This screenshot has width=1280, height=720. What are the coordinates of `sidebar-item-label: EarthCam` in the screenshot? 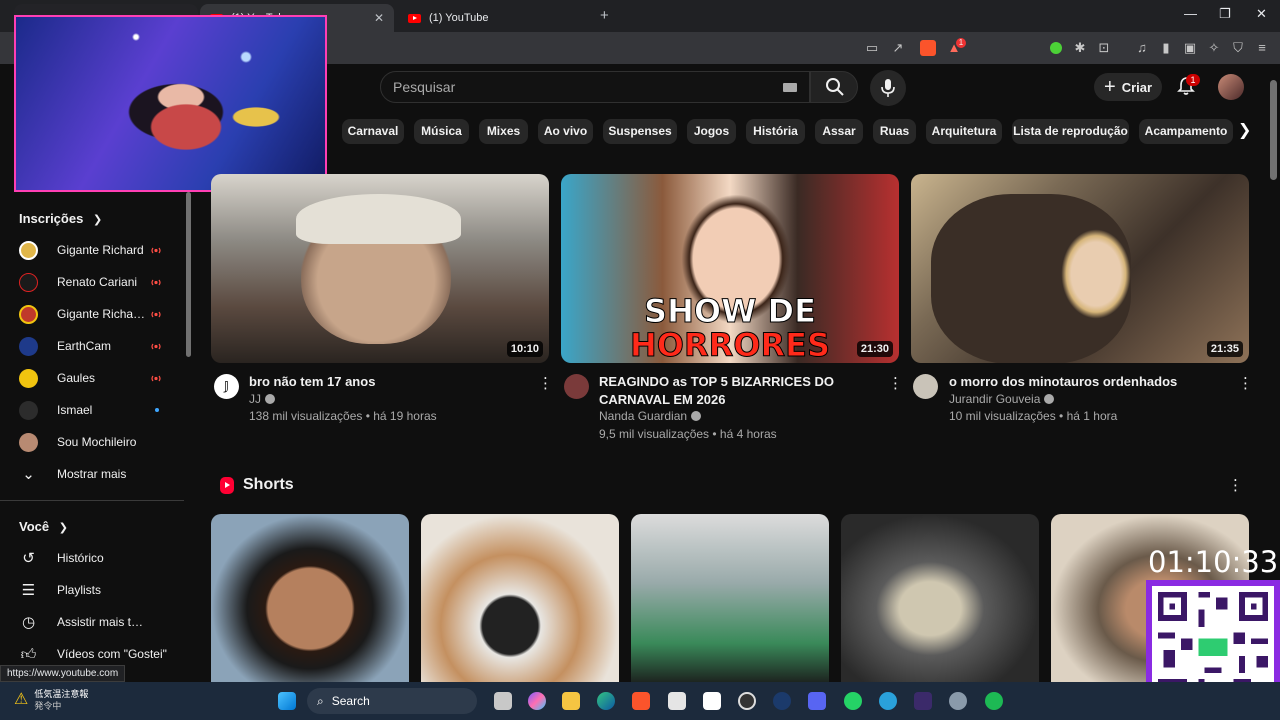 It's located at (84, 346).